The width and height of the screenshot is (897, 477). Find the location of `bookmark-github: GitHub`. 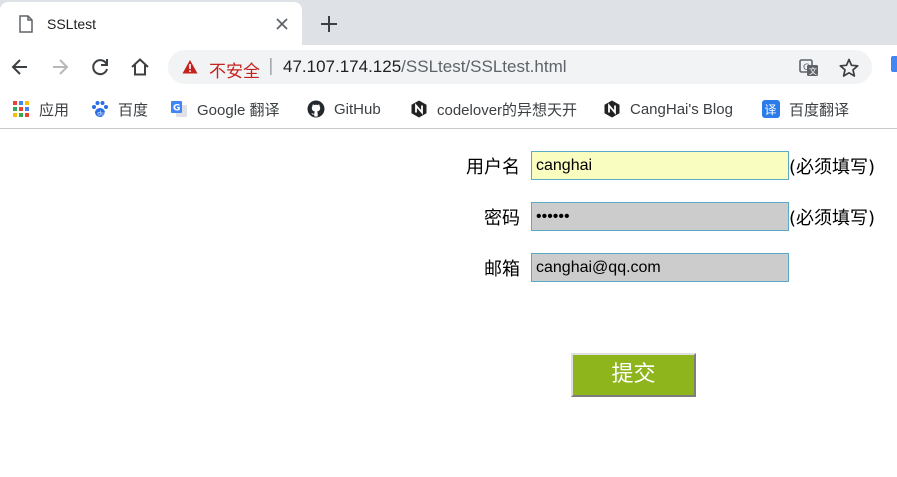

bookmark-github: GitHub is located at coordinates (344, 109).